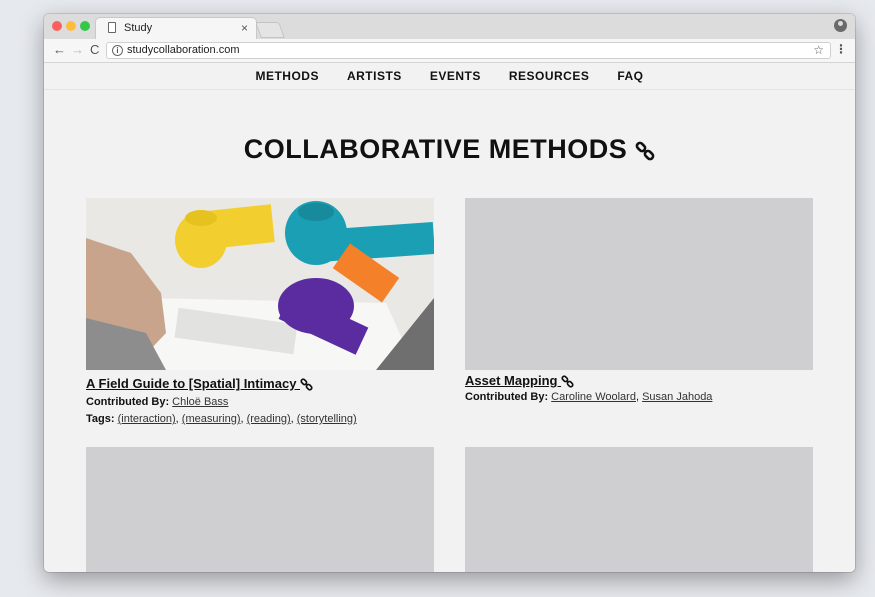  What do you see at coordinates (147, 419) in the screenshot?
I see `tag-link: (interaction)` at bounding box center [147, 419].